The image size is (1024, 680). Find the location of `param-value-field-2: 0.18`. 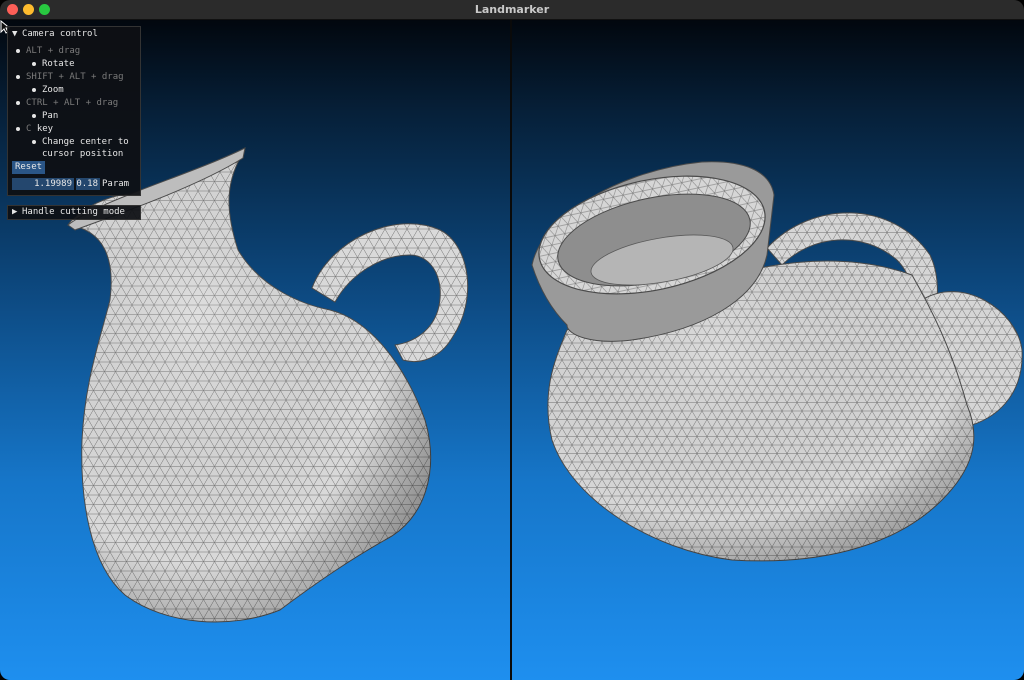

param-value-field-2: 0.18 is located at coordinates (88, 184).